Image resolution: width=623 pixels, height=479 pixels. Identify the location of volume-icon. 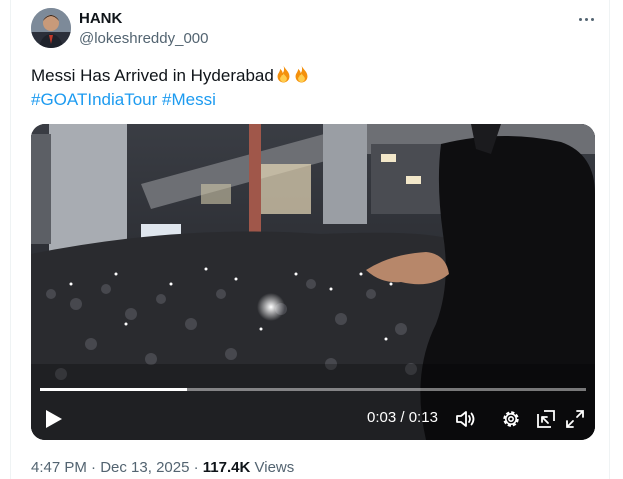
(466, 419).